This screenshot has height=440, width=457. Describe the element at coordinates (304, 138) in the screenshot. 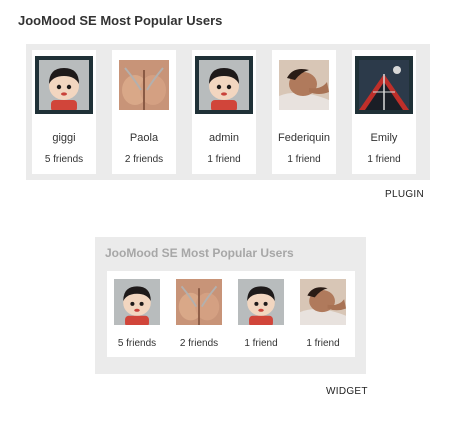

I see `user-name: Federiquin` at that location.